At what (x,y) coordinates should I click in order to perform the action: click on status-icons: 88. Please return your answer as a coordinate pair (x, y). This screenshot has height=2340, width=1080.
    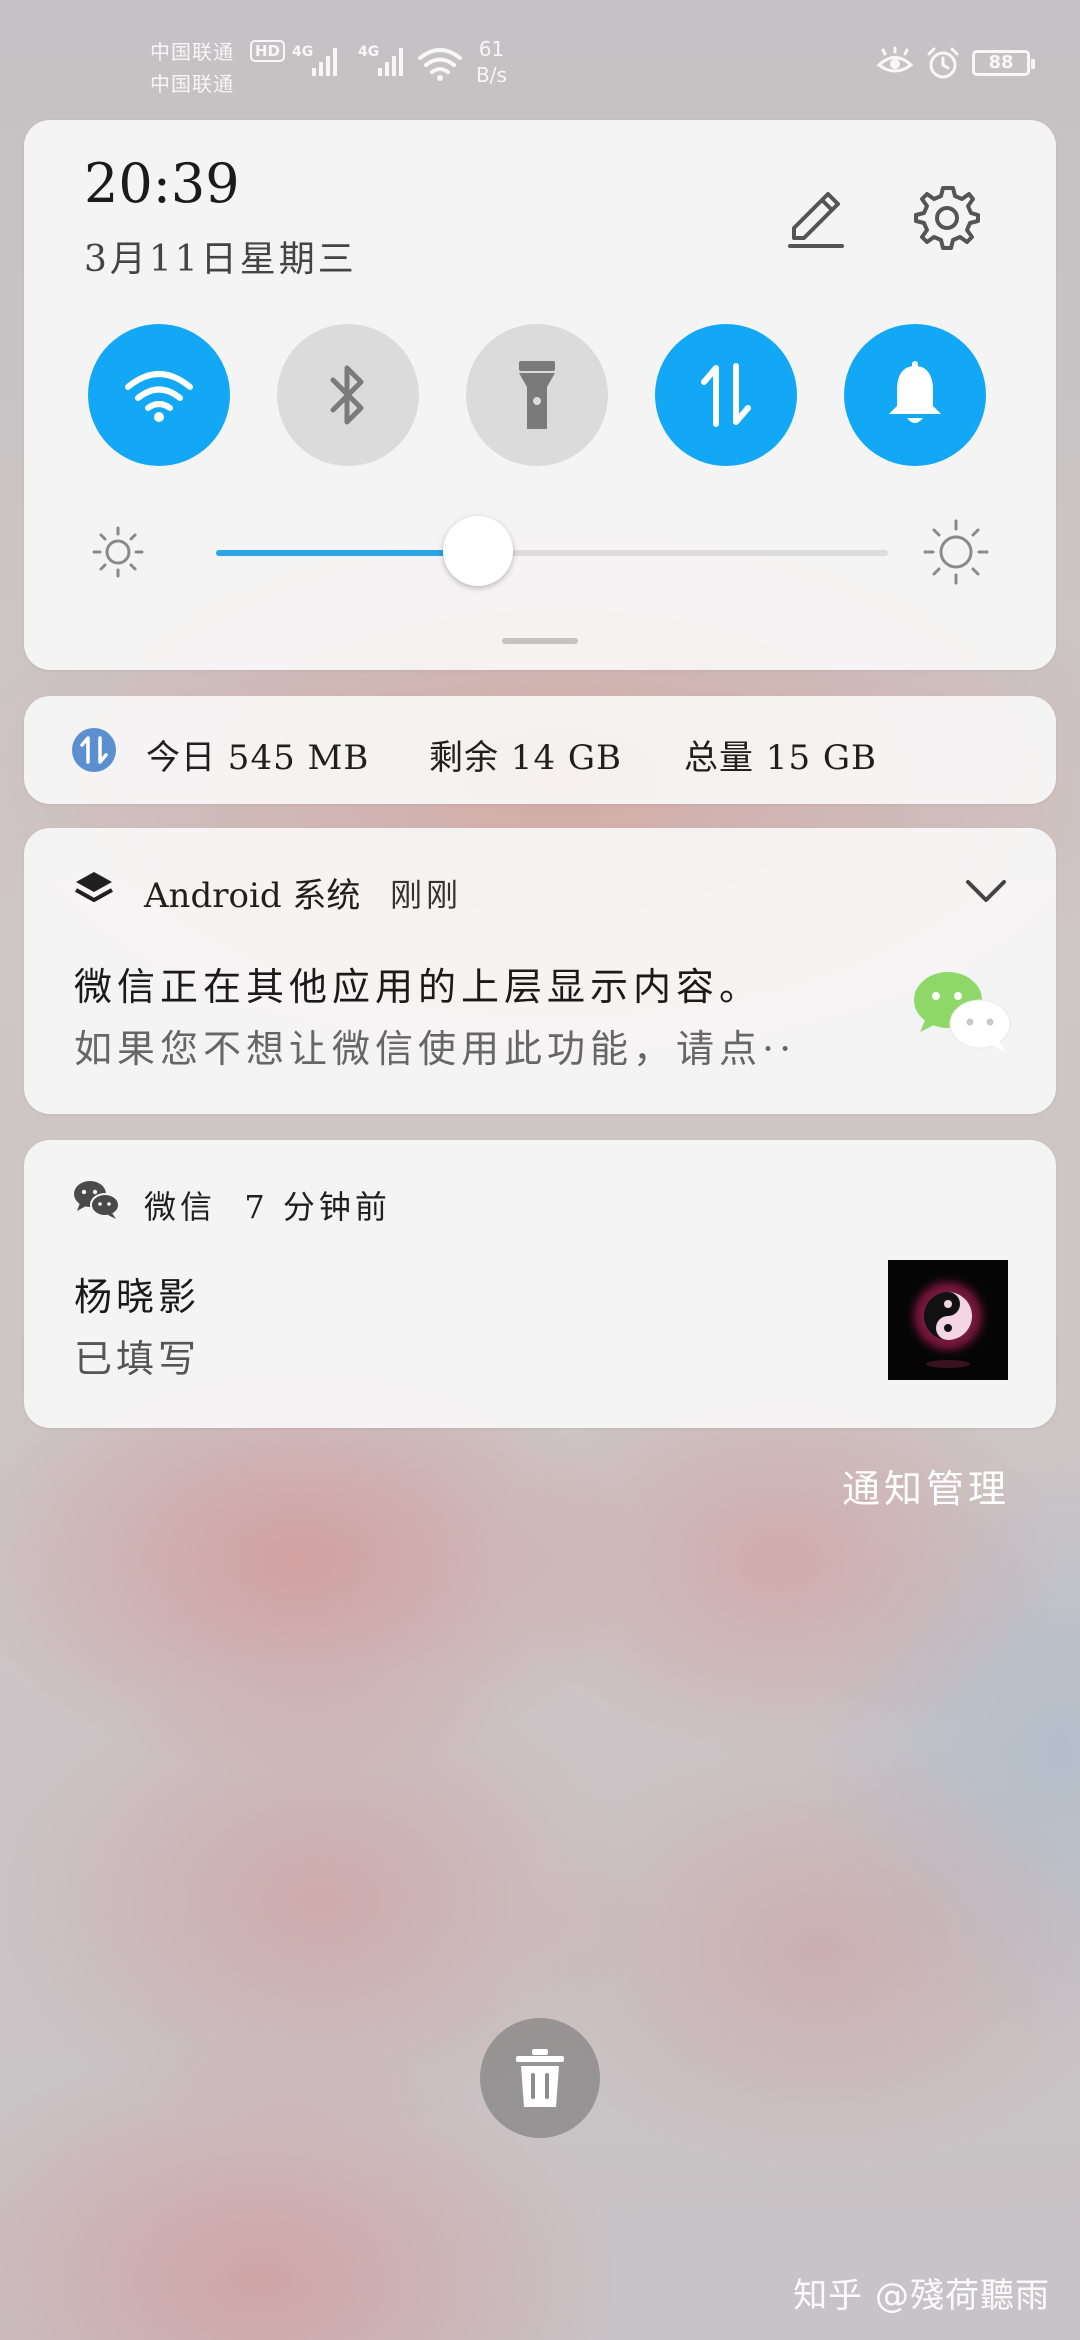
    Looking at the image, I should click on (955, 63).